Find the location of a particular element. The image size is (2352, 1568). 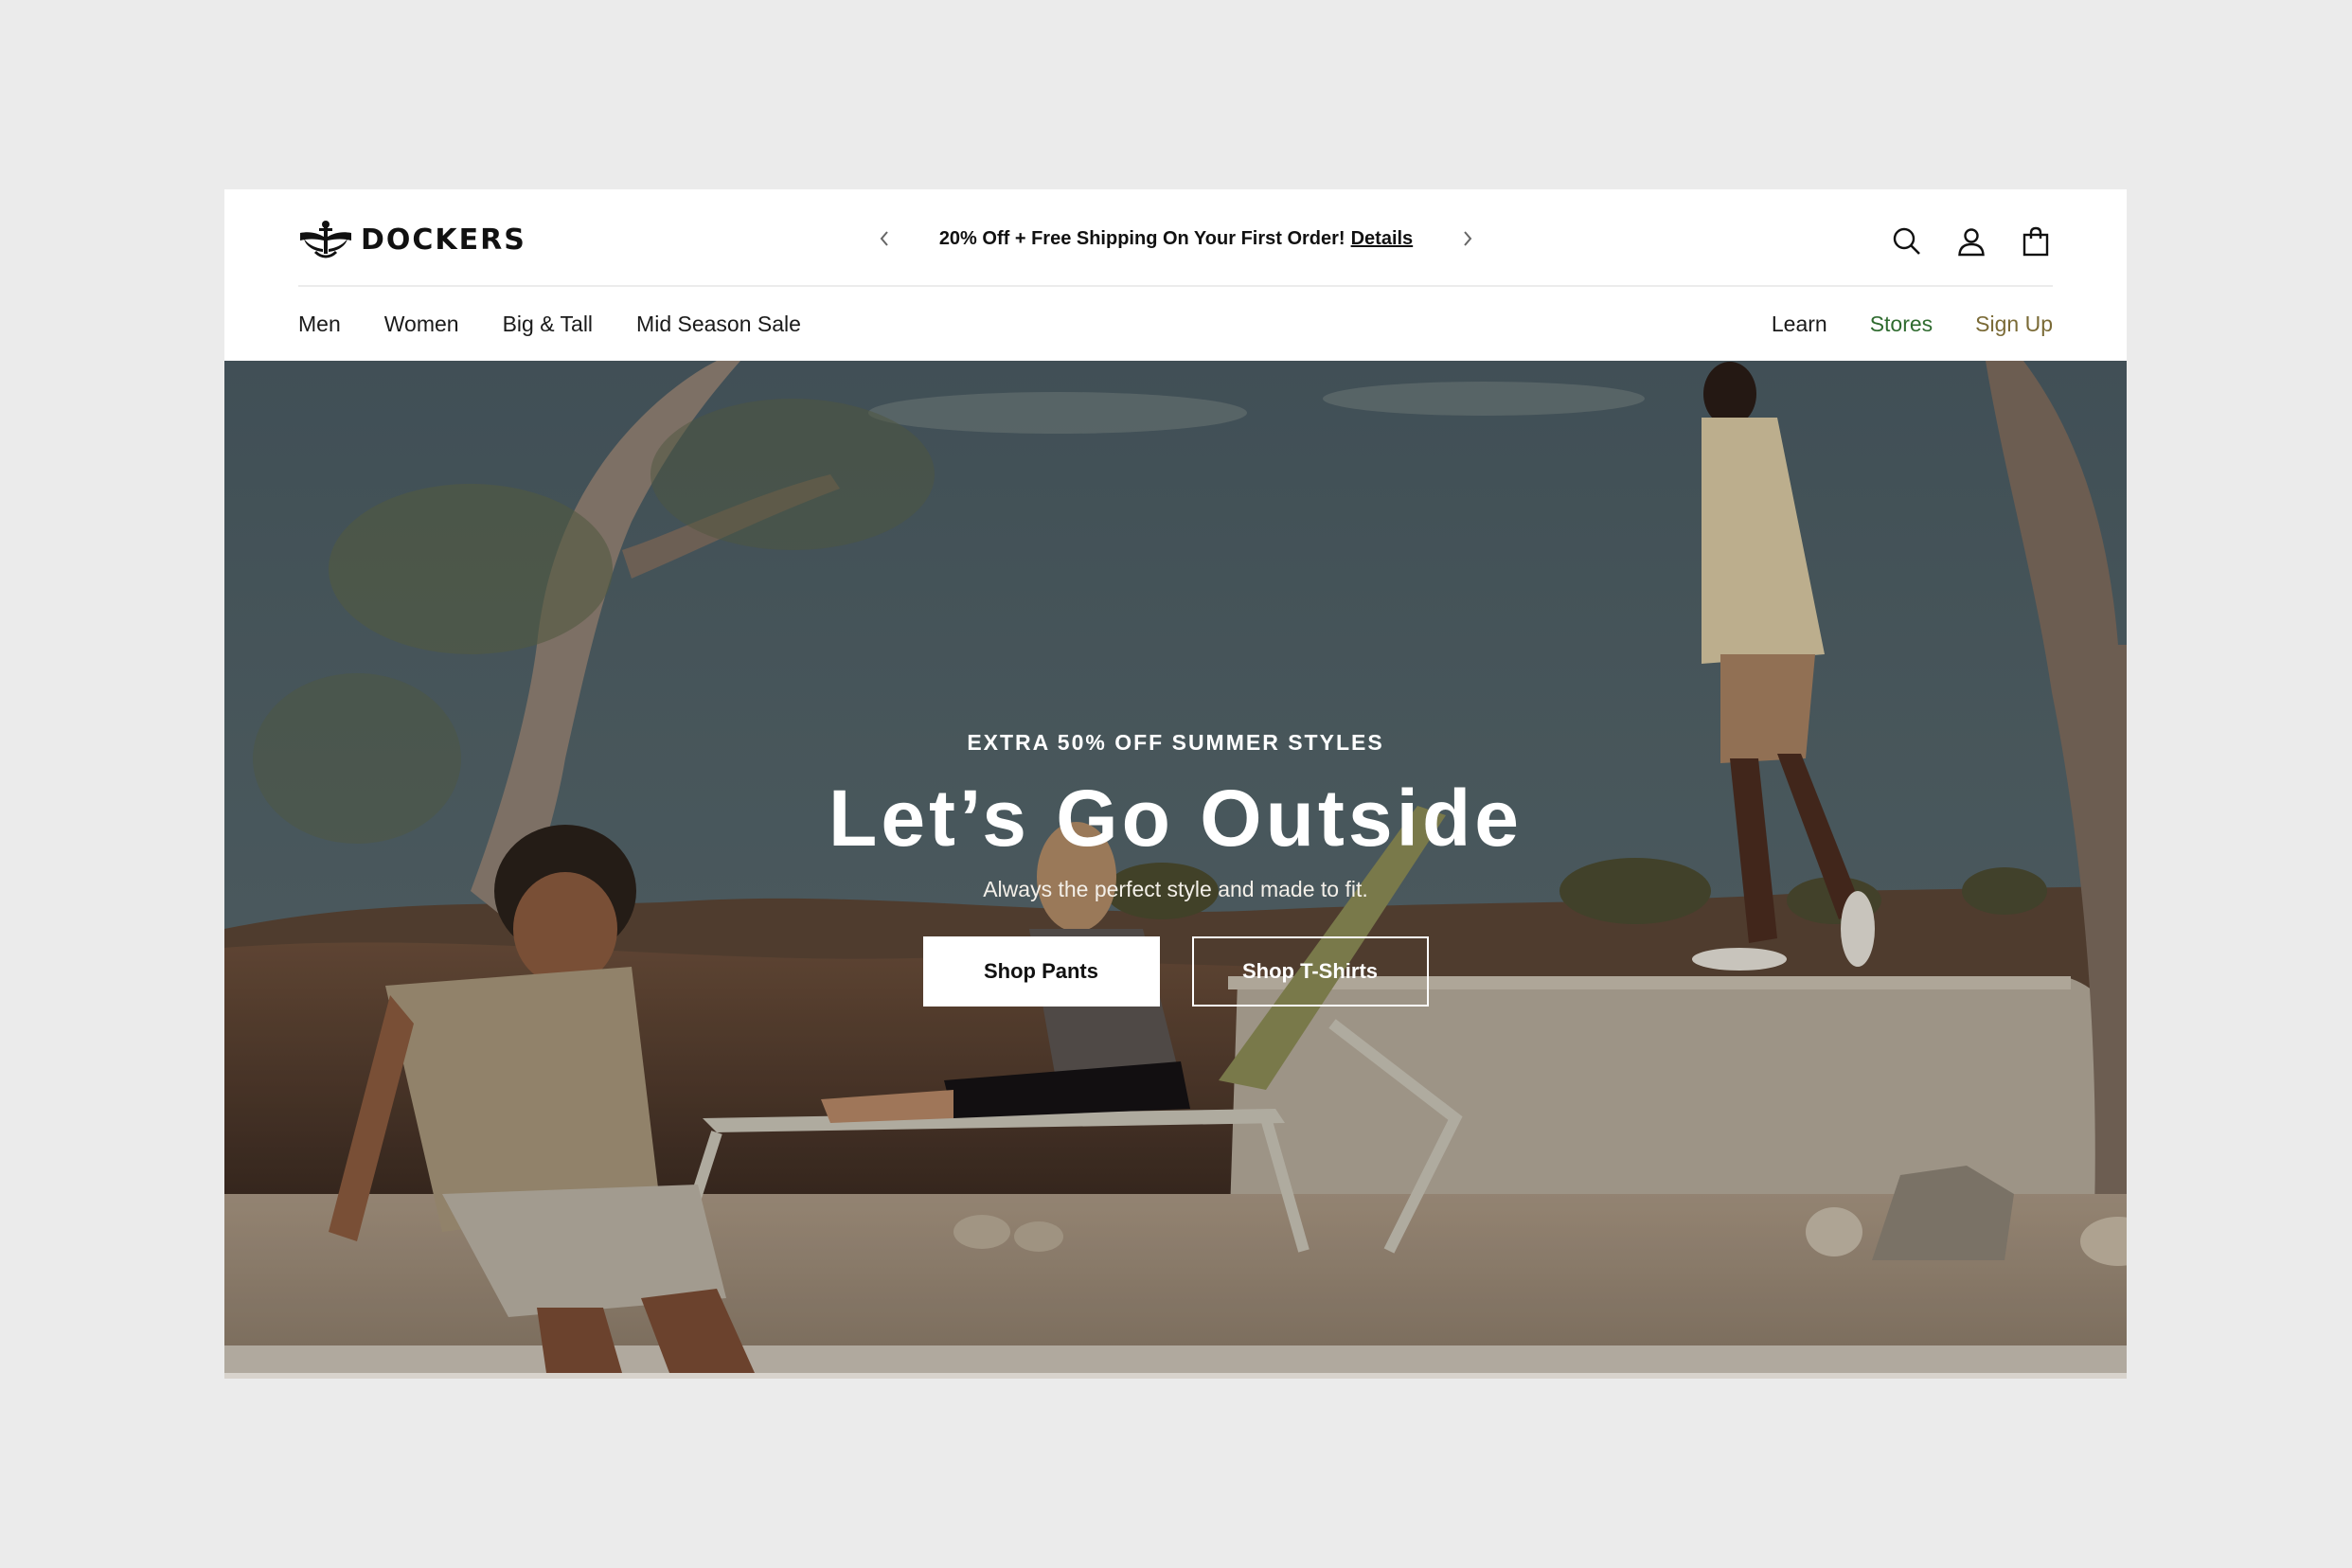

account-icon is located at coordinates (1971, 242).